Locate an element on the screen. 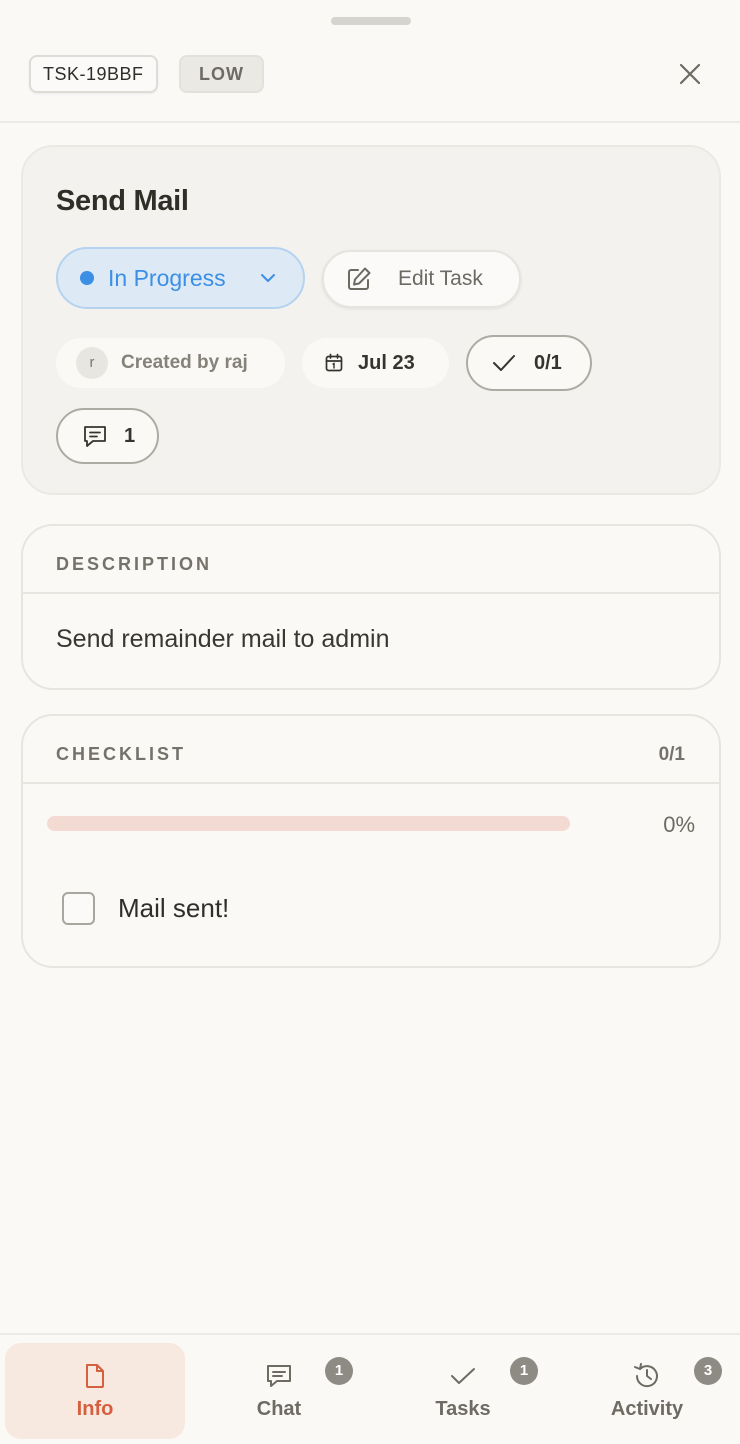  priority-badge: LOW is located at coordinates (221, 74).